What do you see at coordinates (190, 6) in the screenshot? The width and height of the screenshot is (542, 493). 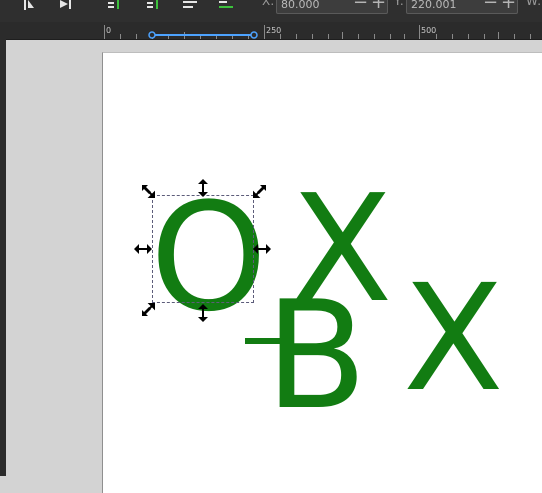 I see `align-text-icon` at bounding box center [190, 6].